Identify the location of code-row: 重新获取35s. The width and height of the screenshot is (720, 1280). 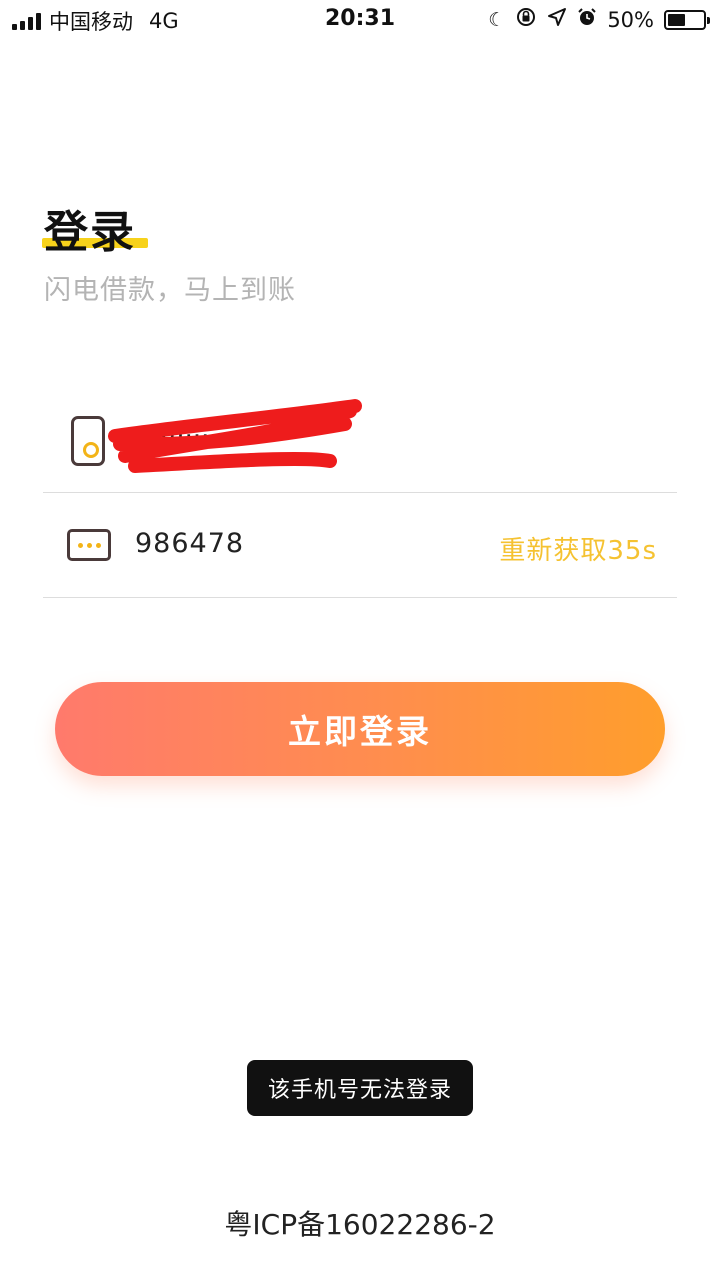
(360, 545).